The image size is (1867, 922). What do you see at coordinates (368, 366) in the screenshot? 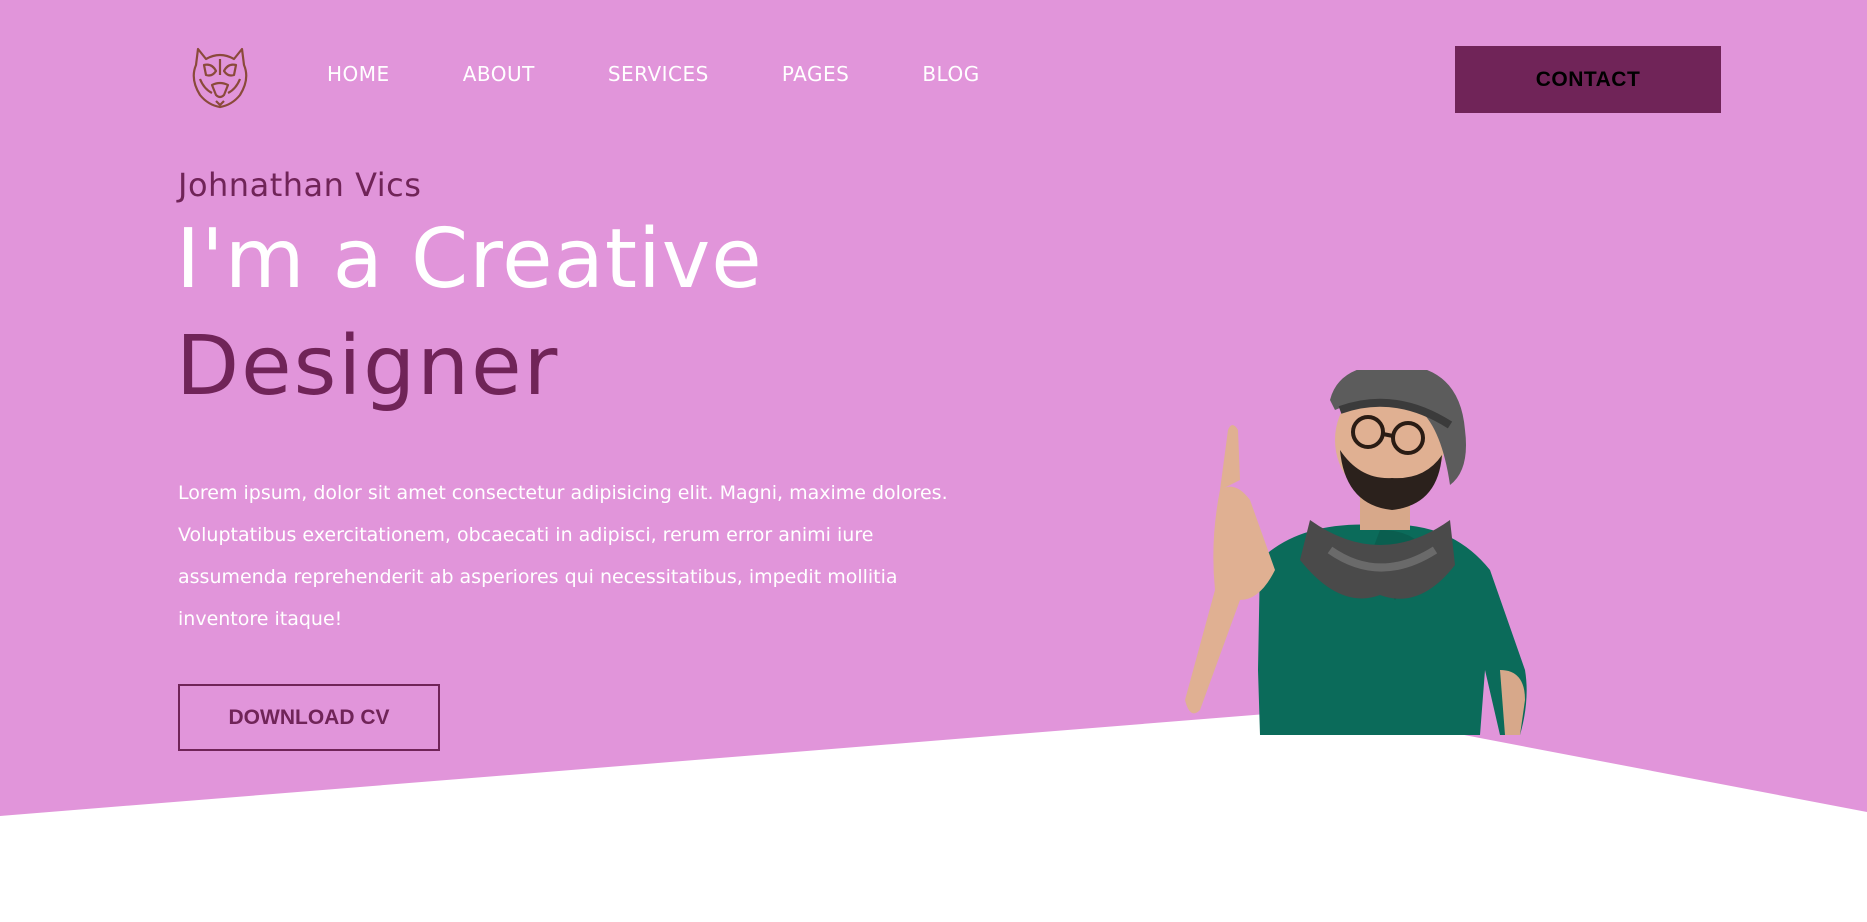
I see `headline-line-2: Designer` at bounding box center [368, 366].